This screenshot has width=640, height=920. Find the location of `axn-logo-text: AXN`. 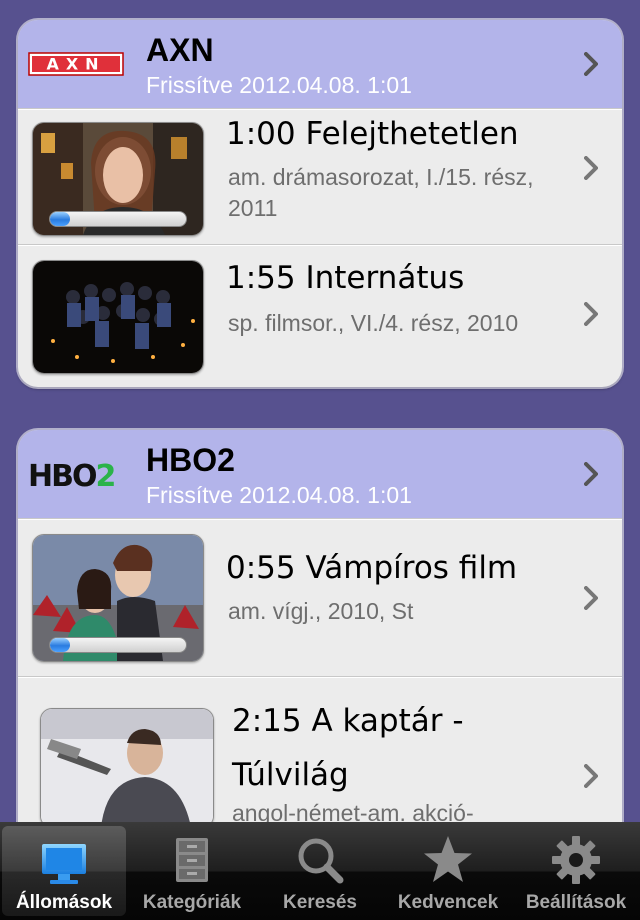

axn-logo-text: AXN is located at coordinates (75, 64).